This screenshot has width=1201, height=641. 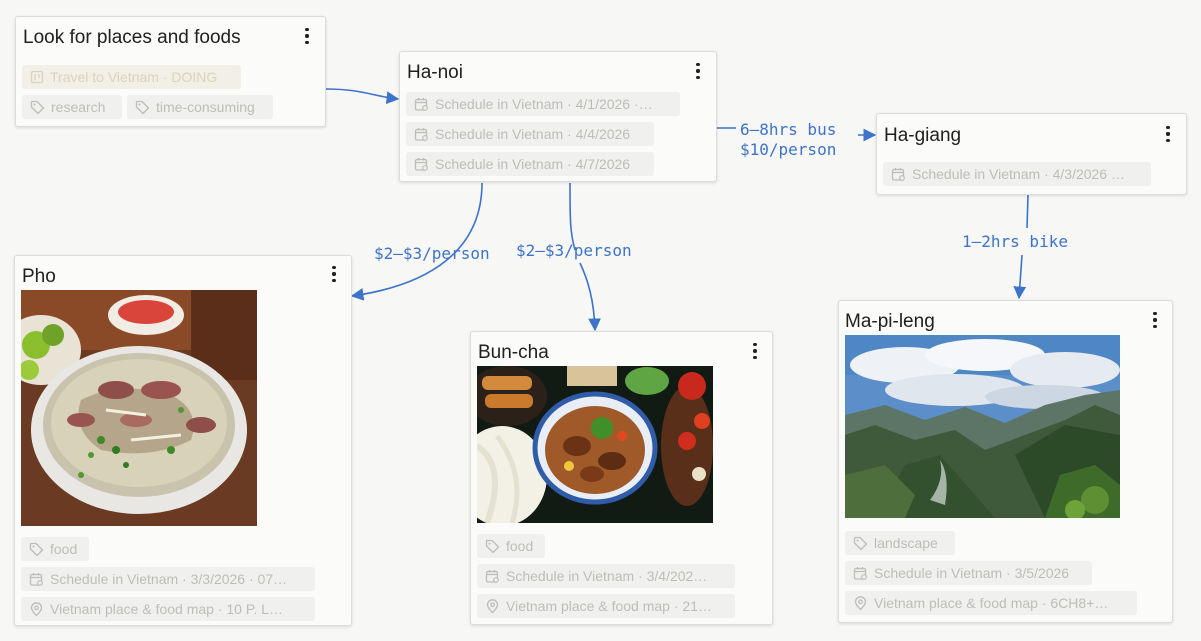 I want to click on project-chip: Travel to Vietnam · DOING, so click(x=131, y=77).